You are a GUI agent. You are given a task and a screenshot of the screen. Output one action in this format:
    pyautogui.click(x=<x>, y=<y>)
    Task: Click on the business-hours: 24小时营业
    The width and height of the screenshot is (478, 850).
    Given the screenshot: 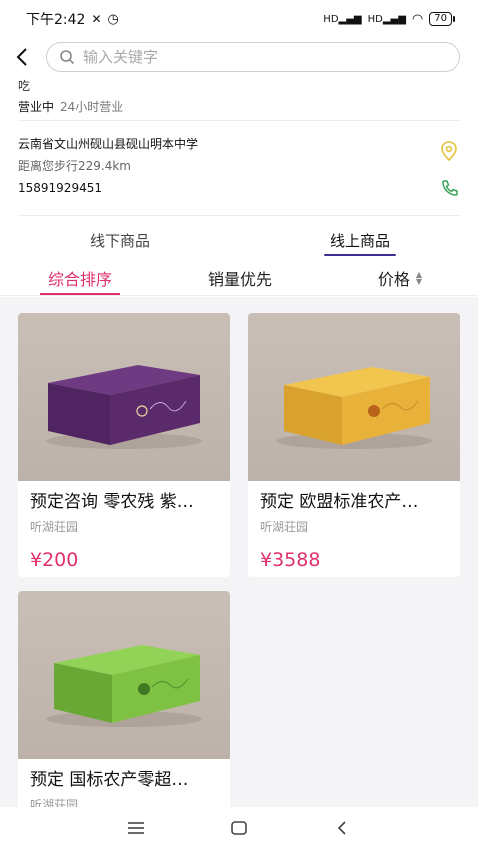 What is the action you would take?
    pyautogui.click(x=92, y=107)
    